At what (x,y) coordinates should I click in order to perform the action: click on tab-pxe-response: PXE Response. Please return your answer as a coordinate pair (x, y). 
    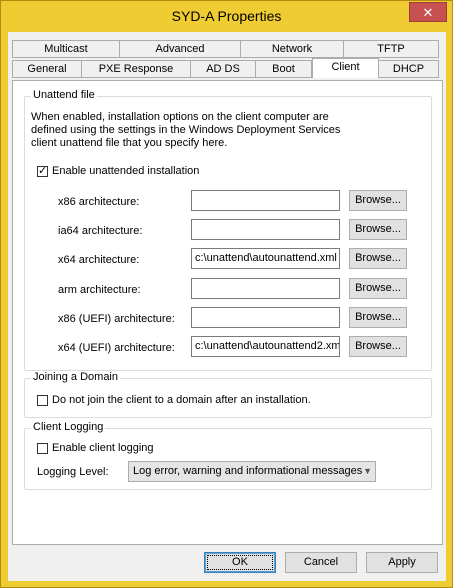
    Looking at the image, I should click on (136, 69).